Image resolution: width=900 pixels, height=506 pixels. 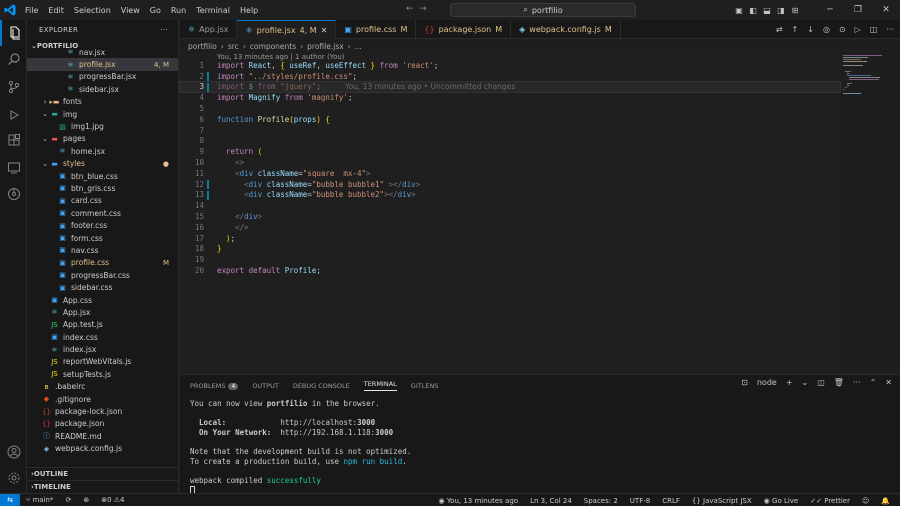 I want to click on file-item: ⚛ sidebar.jsx, so click(x=102, y=89).